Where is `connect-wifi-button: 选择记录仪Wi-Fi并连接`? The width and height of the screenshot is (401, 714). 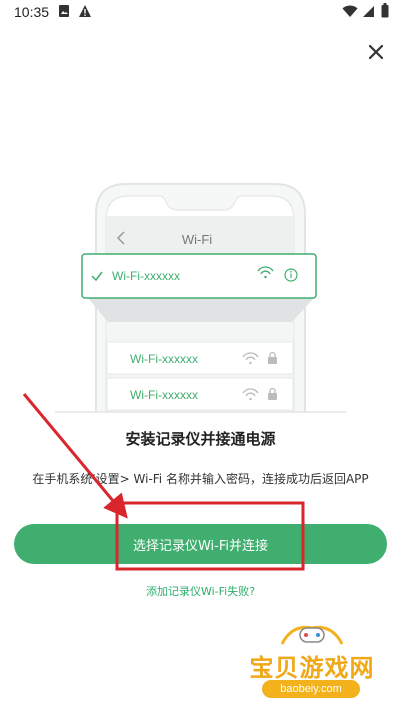 connect-wifi-button: 选择记录仪Wi-Fi并连接 is located at coordinates (200, 544).